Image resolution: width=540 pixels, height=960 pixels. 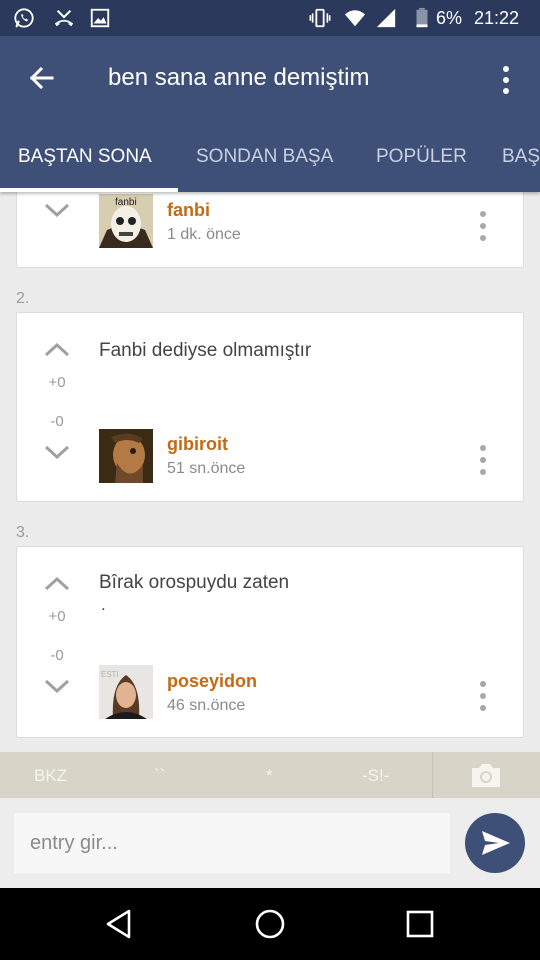 What do you see at coordinates (421, 157) in the screenshot?
I see `tab-populer: POPÜLER` at bounding box center [421, 157].